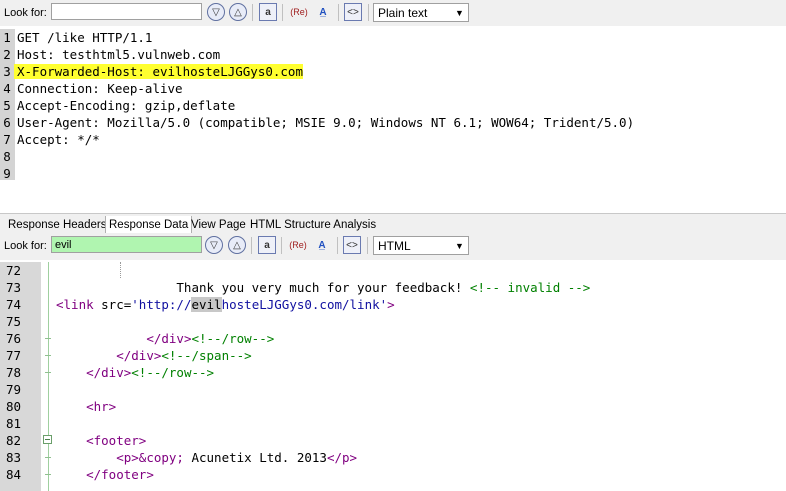 This screenshot has width=786, height=491. Describe the element at coordinates (57, 225) in the screenshot. I see `tab-response-headers: Response Headers` at that location.